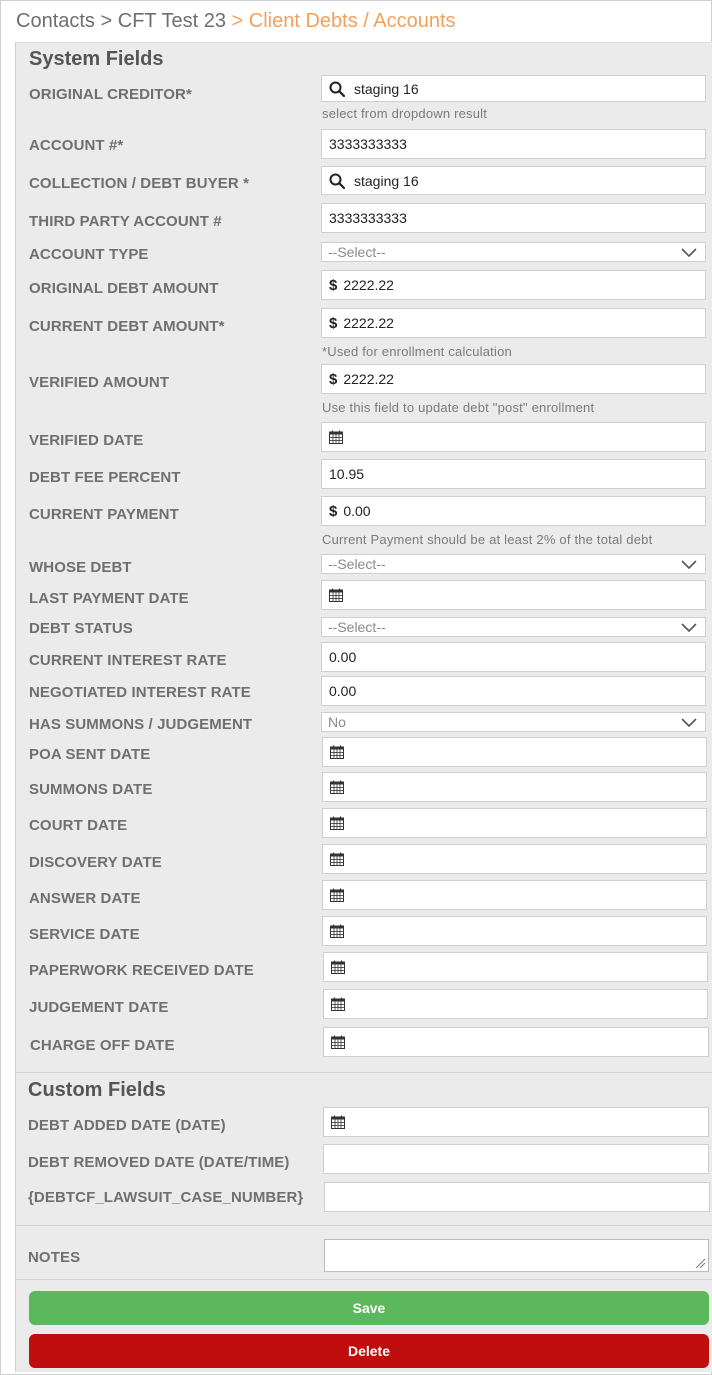 The width and height of the screenshot is (712, 1375). What do you see at coordinates (513, 691) in the screenshot?
I see `negotiated-interest-rate-input: 0.00` at bounding box center [513, 691].